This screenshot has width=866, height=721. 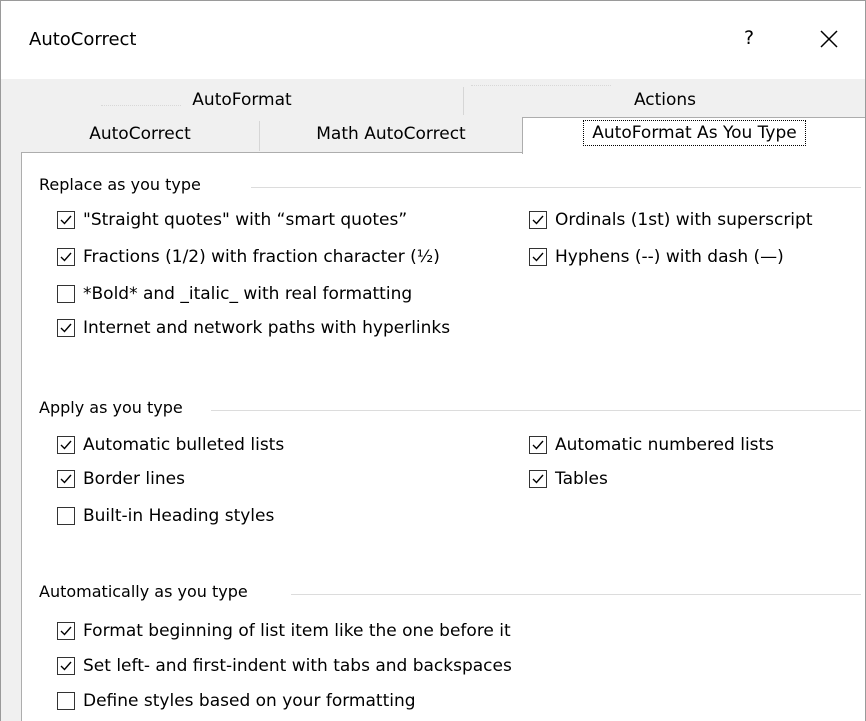 I want to click on option-label: Automatic bulleted lists, so click(x=184, y=445).